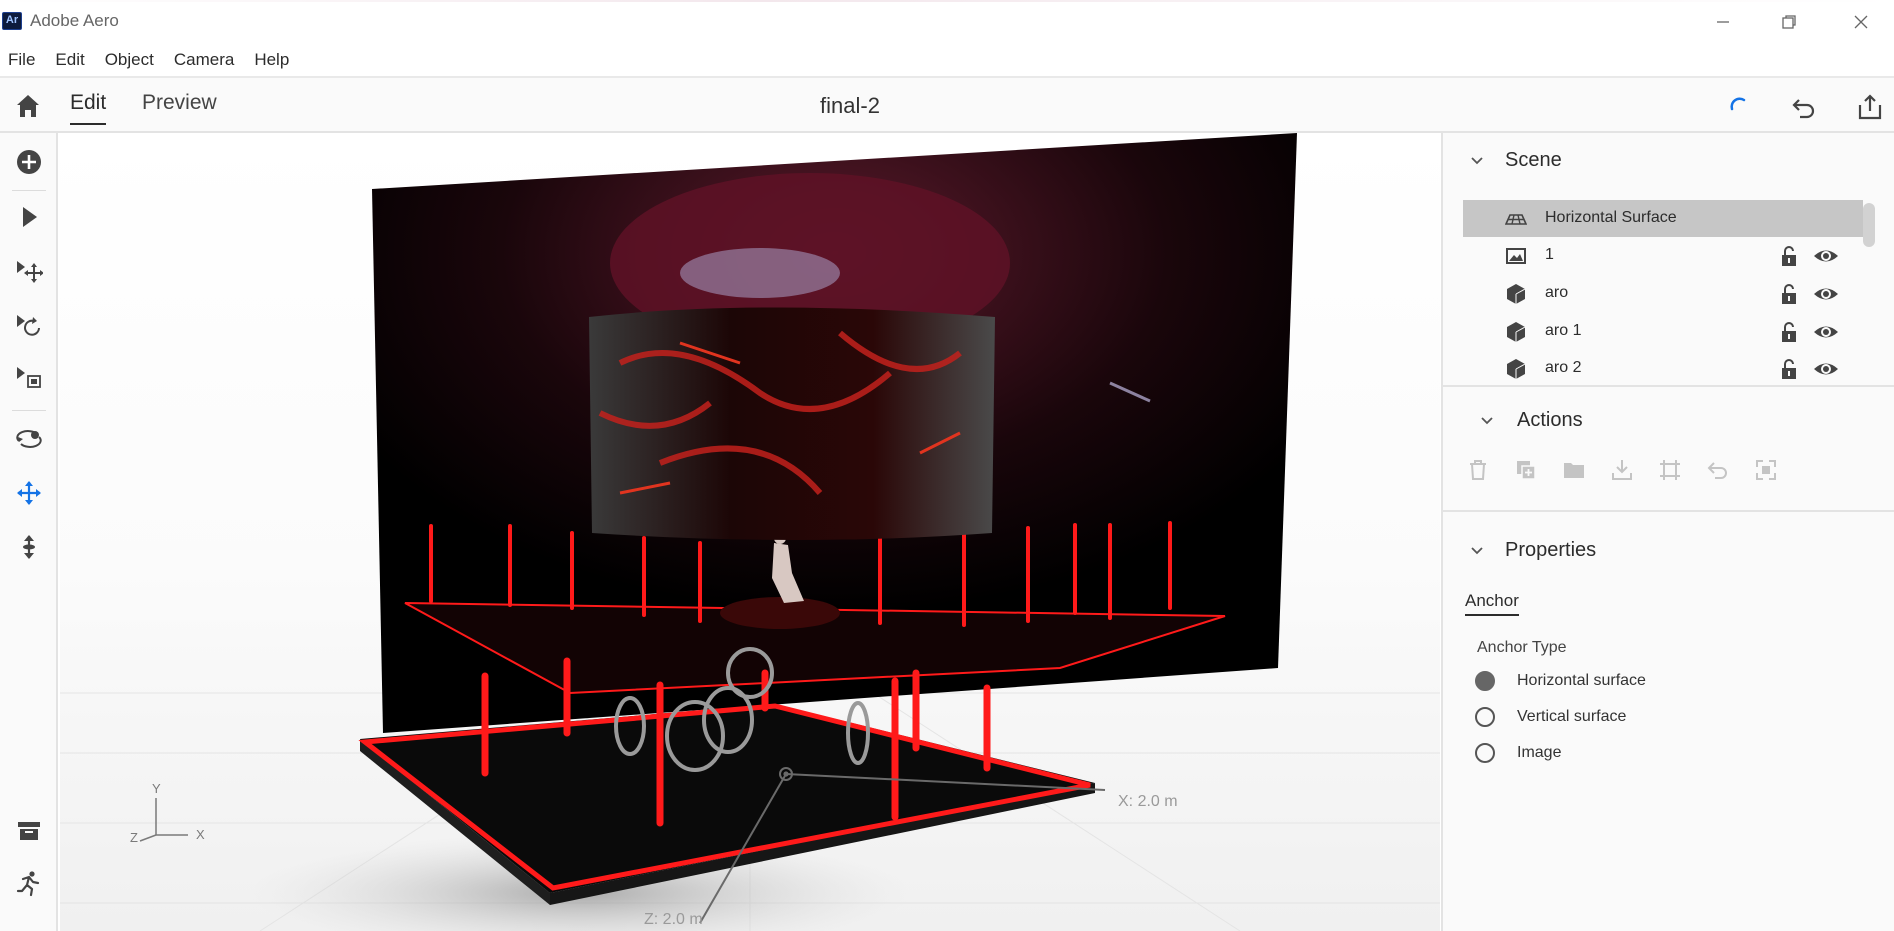  I want to click on layer-row-aro: aro, so click(1663, 293).